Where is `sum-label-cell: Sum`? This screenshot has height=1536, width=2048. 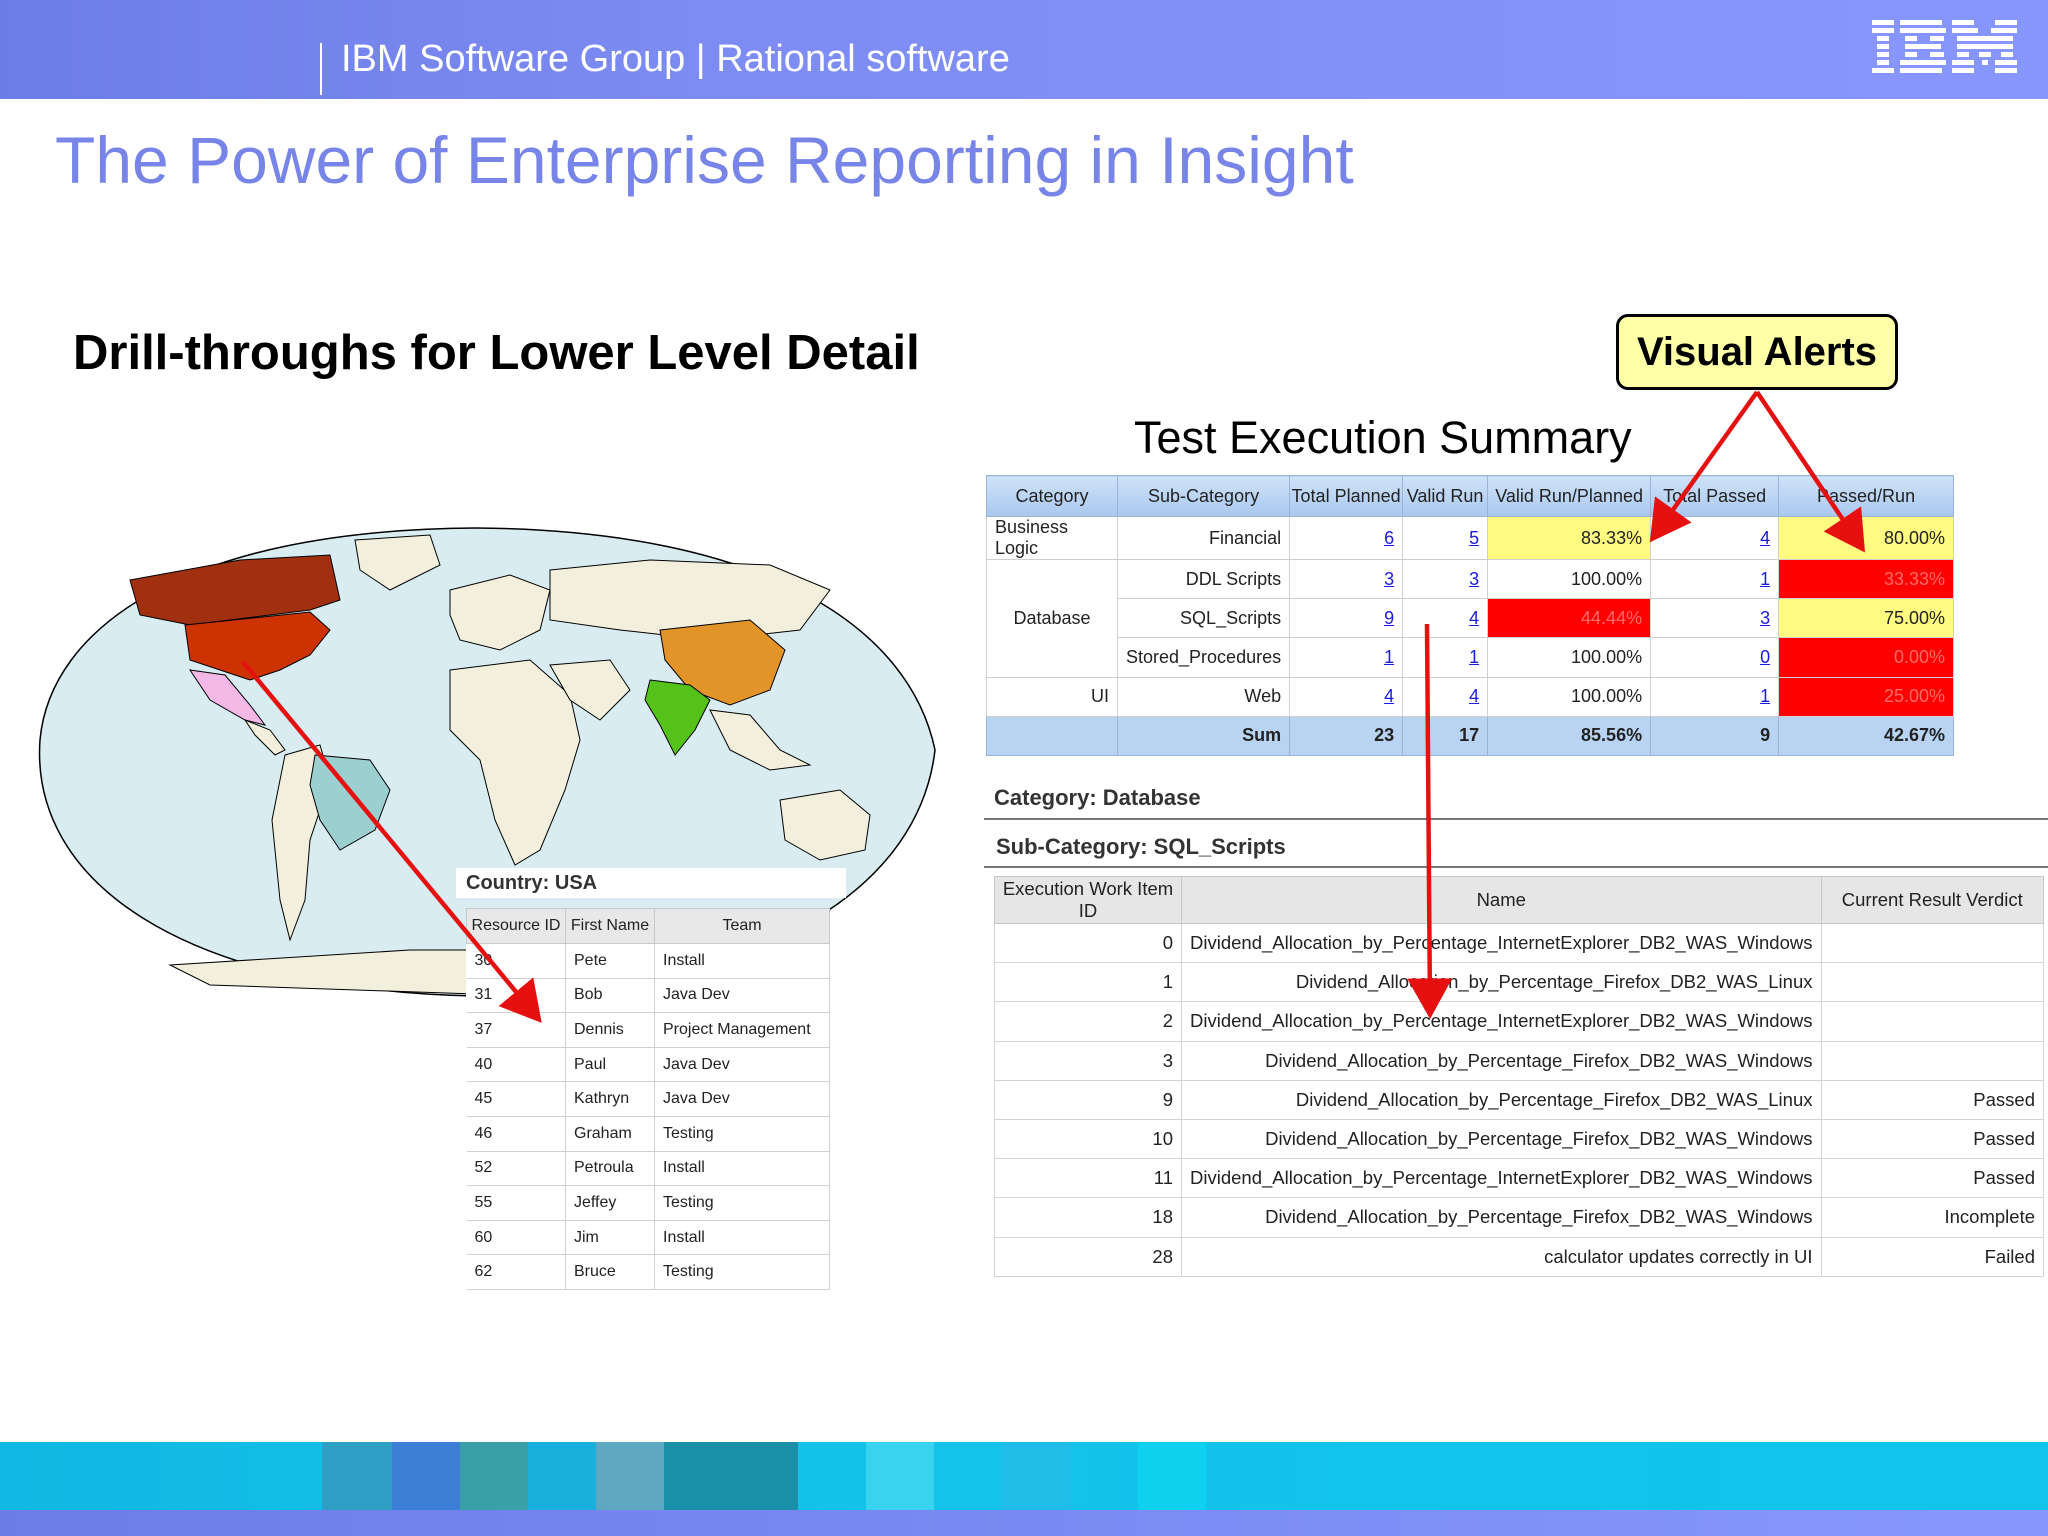
sum-label-cell: Sum is located at coordinates (1203, 735).